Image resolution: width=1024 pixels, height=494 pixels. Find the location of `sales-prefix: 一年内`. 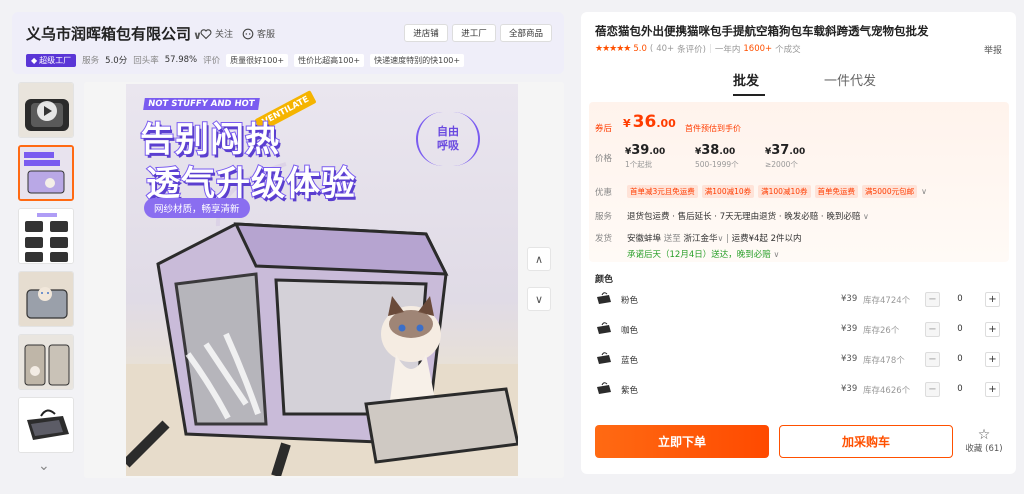

sales-prefix: 一年内 is located at coordinates (727, 50).